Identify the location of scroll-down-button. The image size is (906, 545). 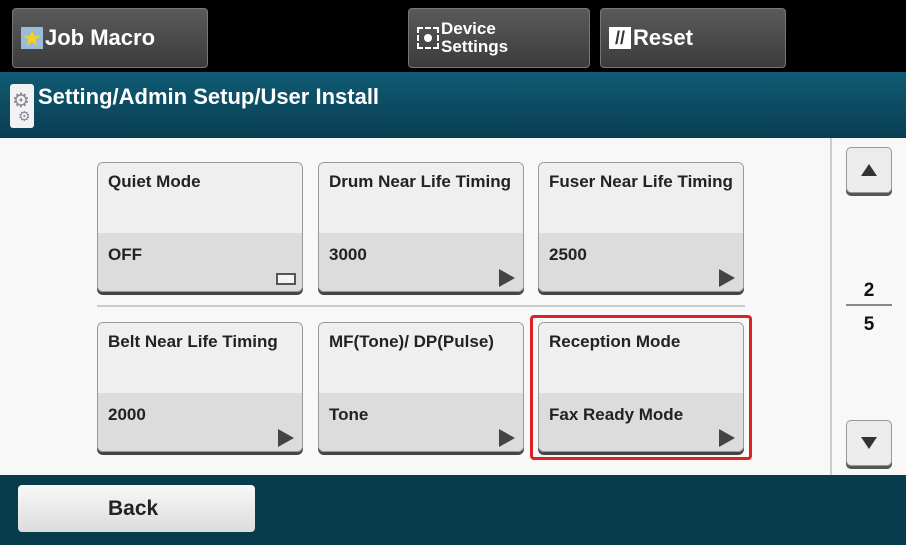
(869, 443).